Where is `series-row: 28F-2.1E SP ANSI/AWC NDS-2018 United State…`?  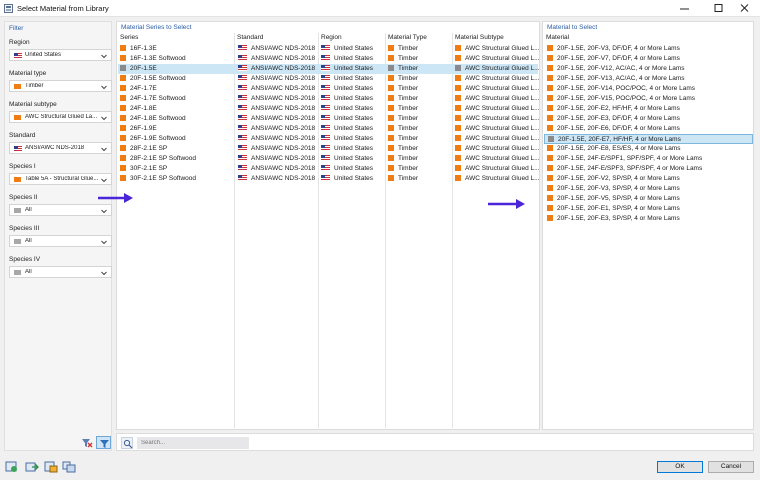 series-row: 28F-2.1E SP ANSI/AWC NDS-2018 United State… is located at coordinates (329, 149).